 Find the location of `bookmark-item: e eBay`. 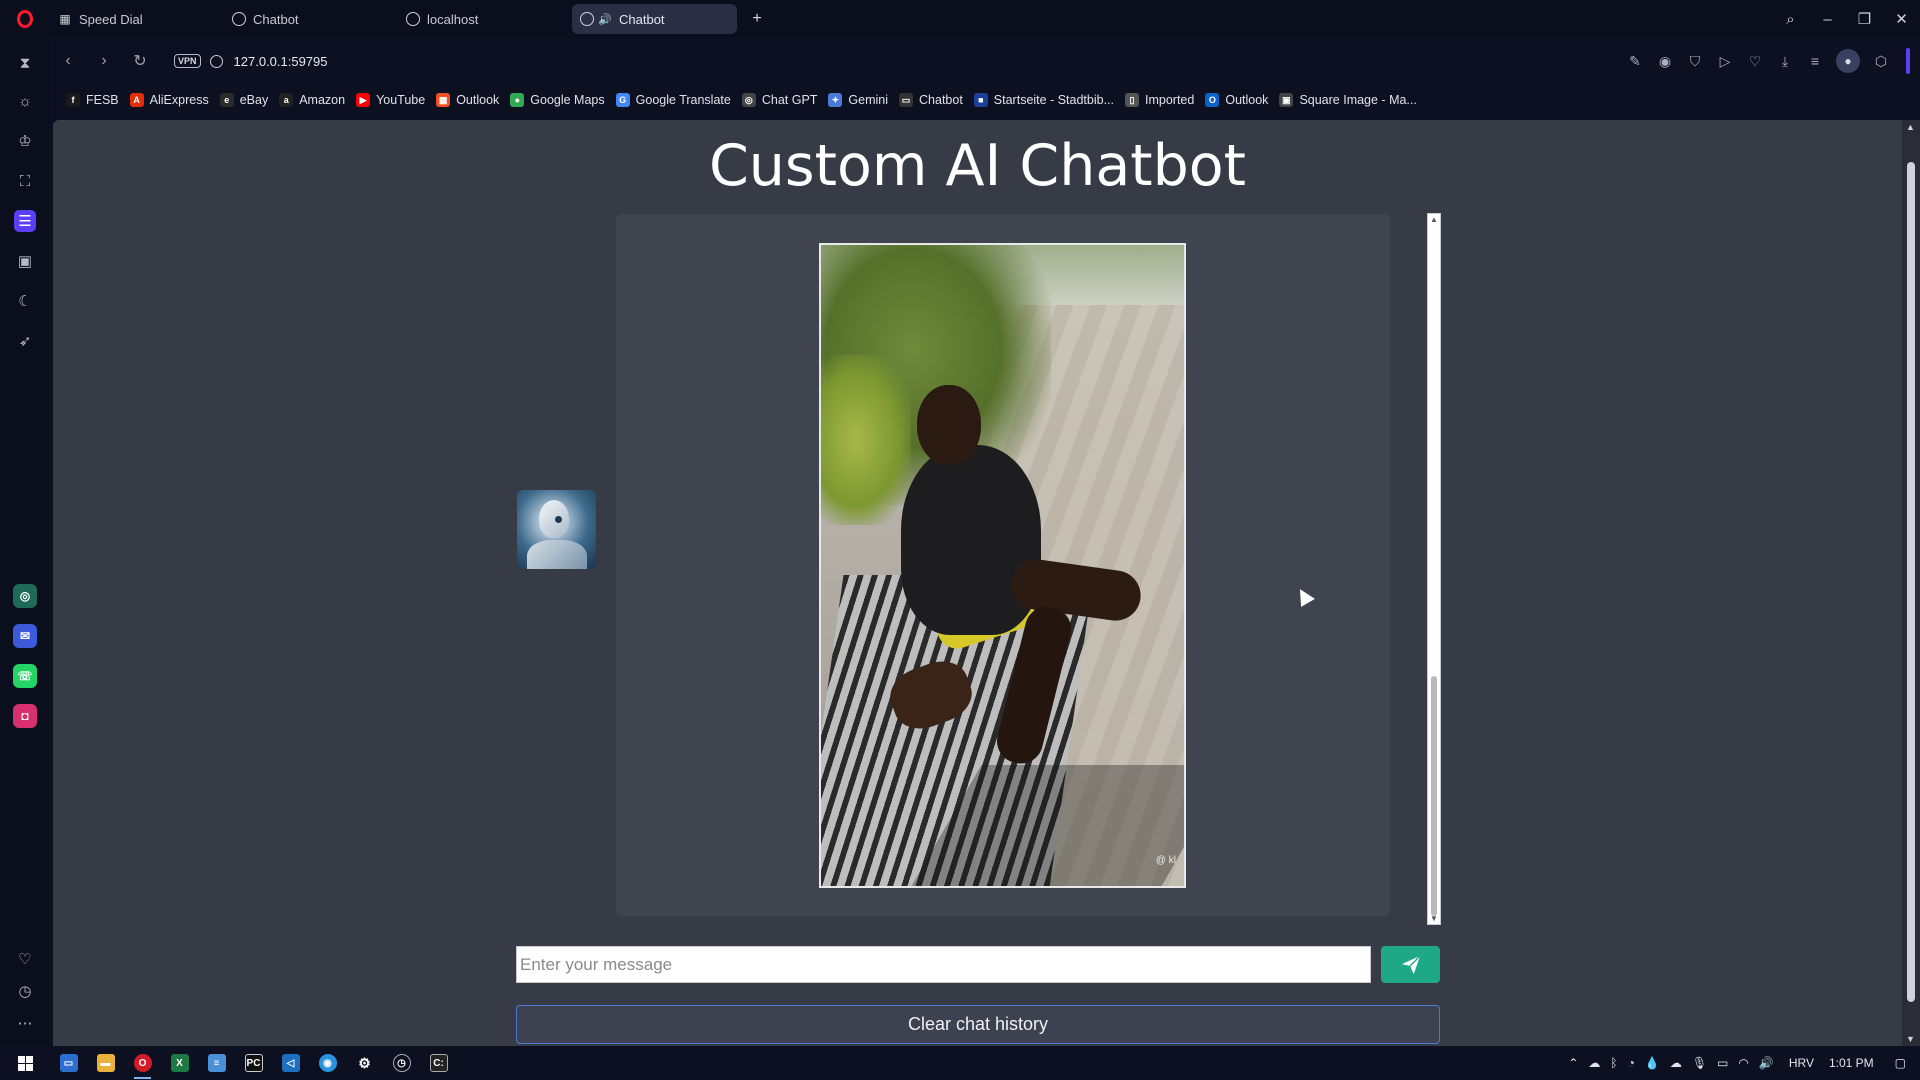

bookmark-item: e eBay is located at coordinates (243, 100).